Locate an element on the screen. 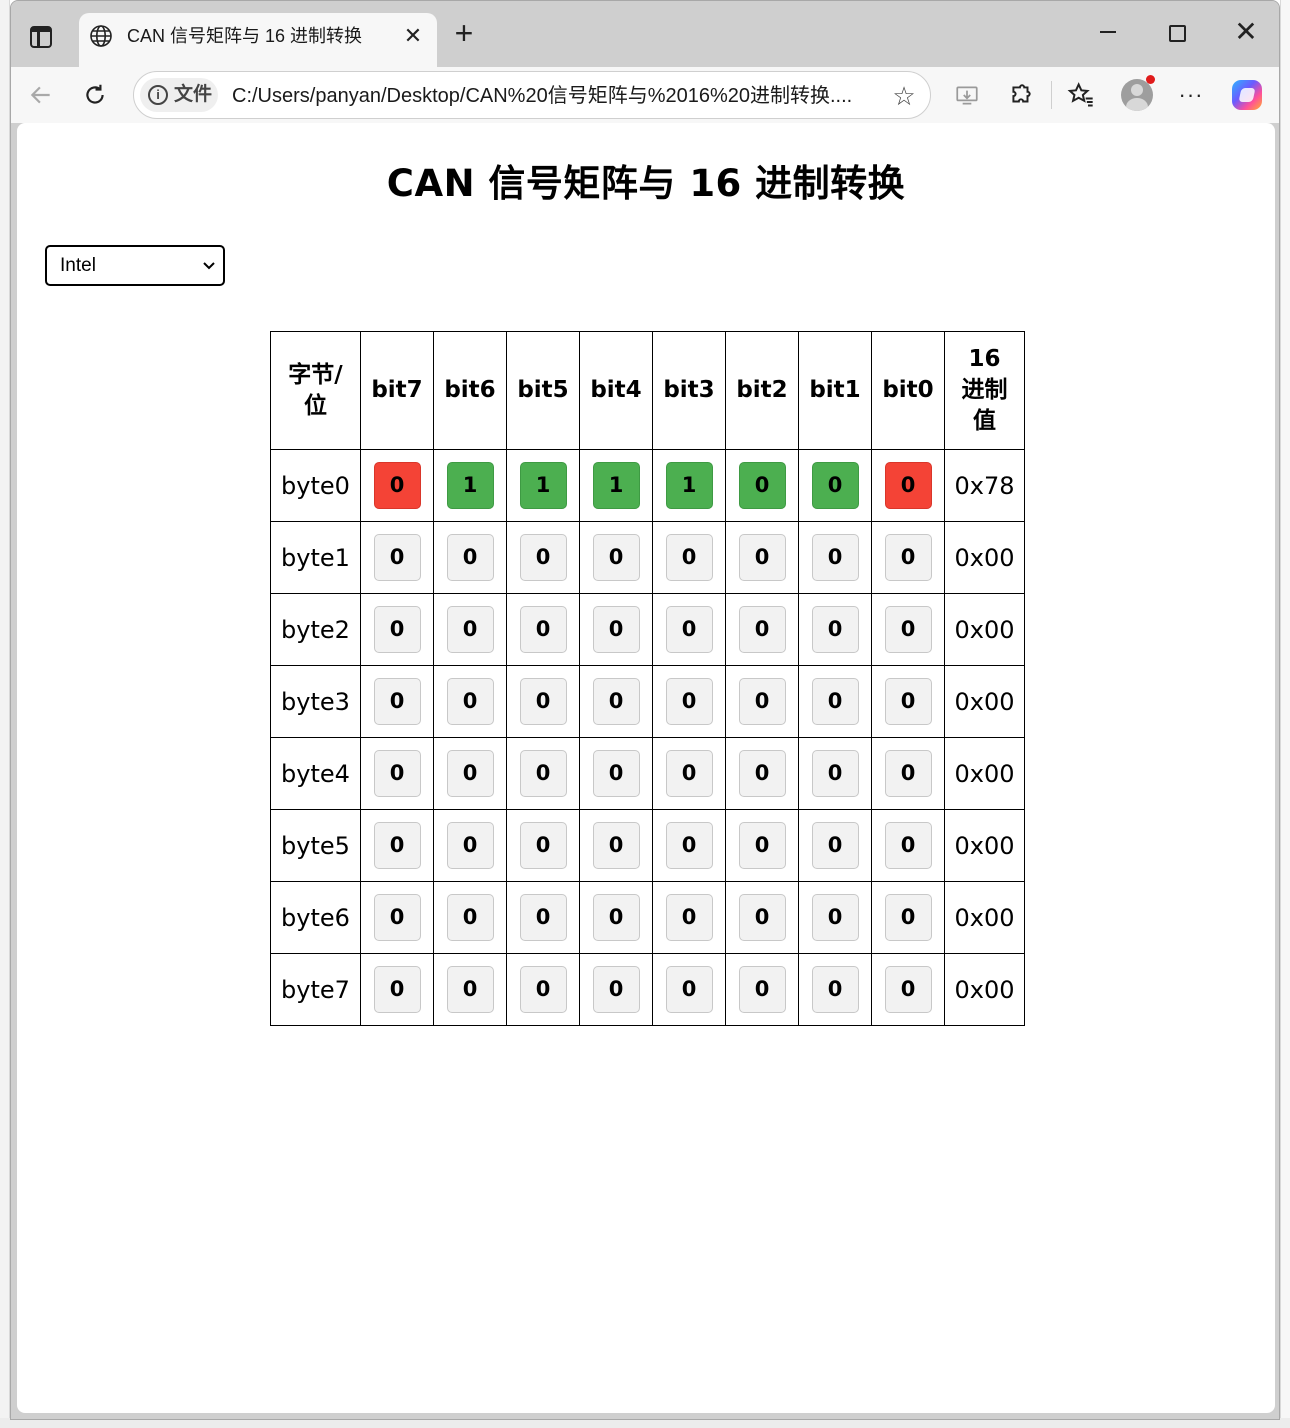  close-window-icon: ✕ is located at coordinates (1246, 32).